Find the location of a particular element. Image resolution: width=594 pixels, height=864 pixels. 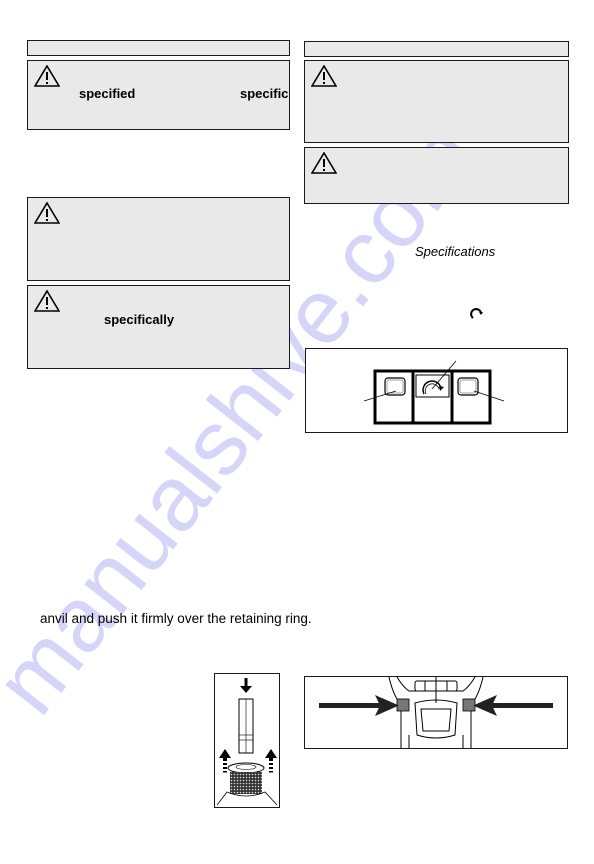

up-arrow-right-icon is located at coordinates (271, 761).